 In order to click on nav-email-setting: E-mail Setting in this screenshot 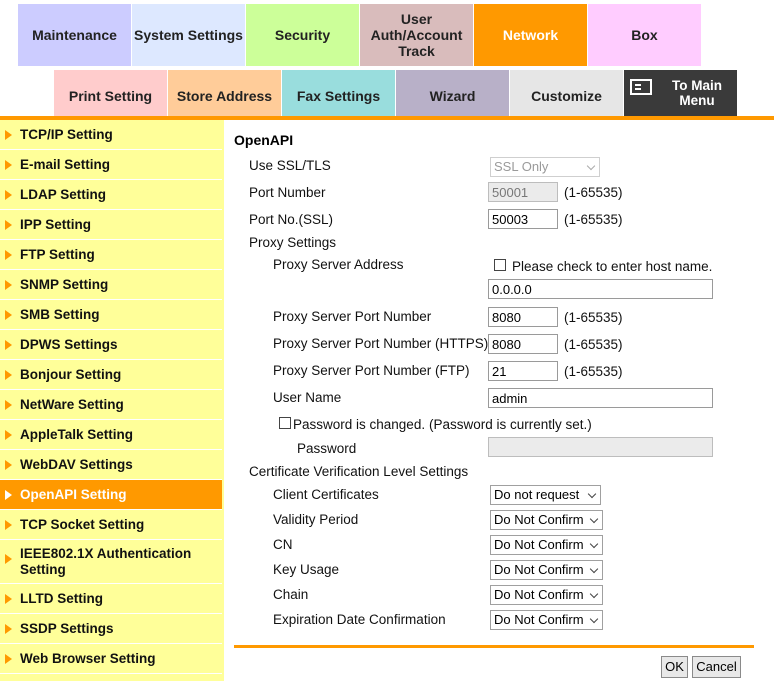, I will do `click(111, 165)`.